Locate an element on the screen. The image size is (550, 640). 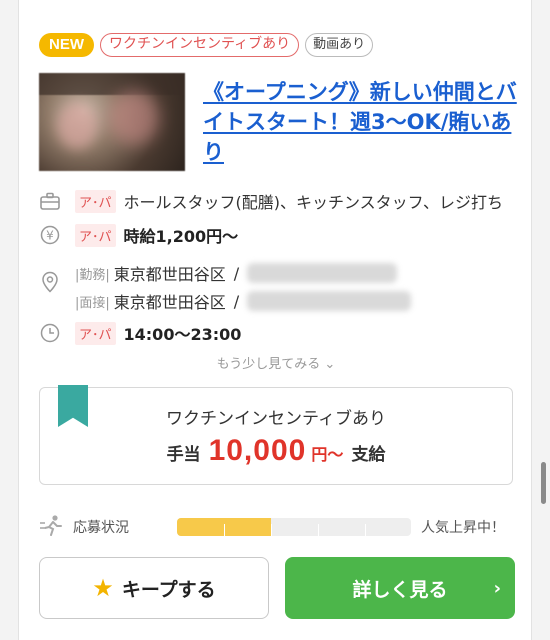
new-badge: NEW is located at coordinates (66, 45).